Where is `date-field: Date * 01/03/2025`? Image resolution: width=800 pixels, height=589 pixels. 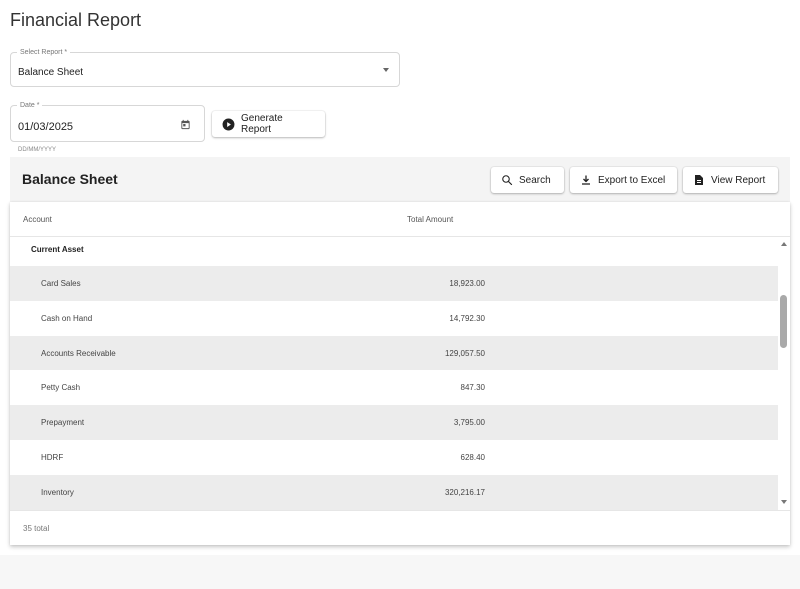
date-field: Date * 01/03/2025 is located at coordinates (107, 121).